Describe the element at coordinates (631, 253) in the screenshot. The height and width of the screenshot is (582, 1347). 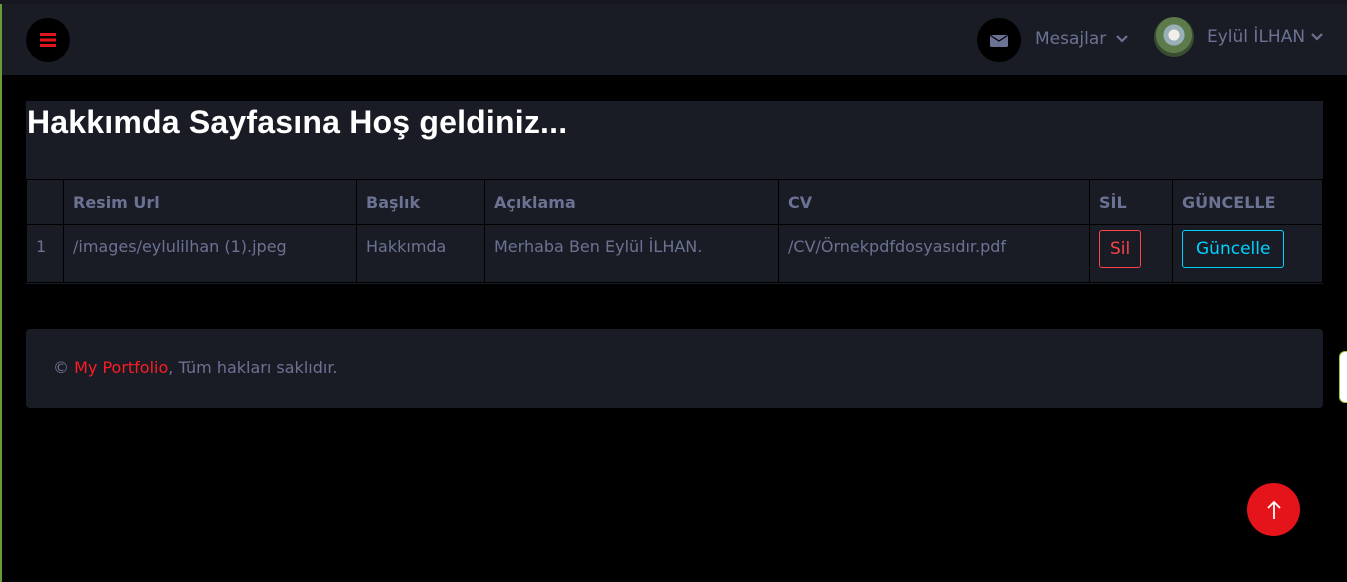
I see `row-description: Merhaba Ben Eylül İLHAN.` at that location.